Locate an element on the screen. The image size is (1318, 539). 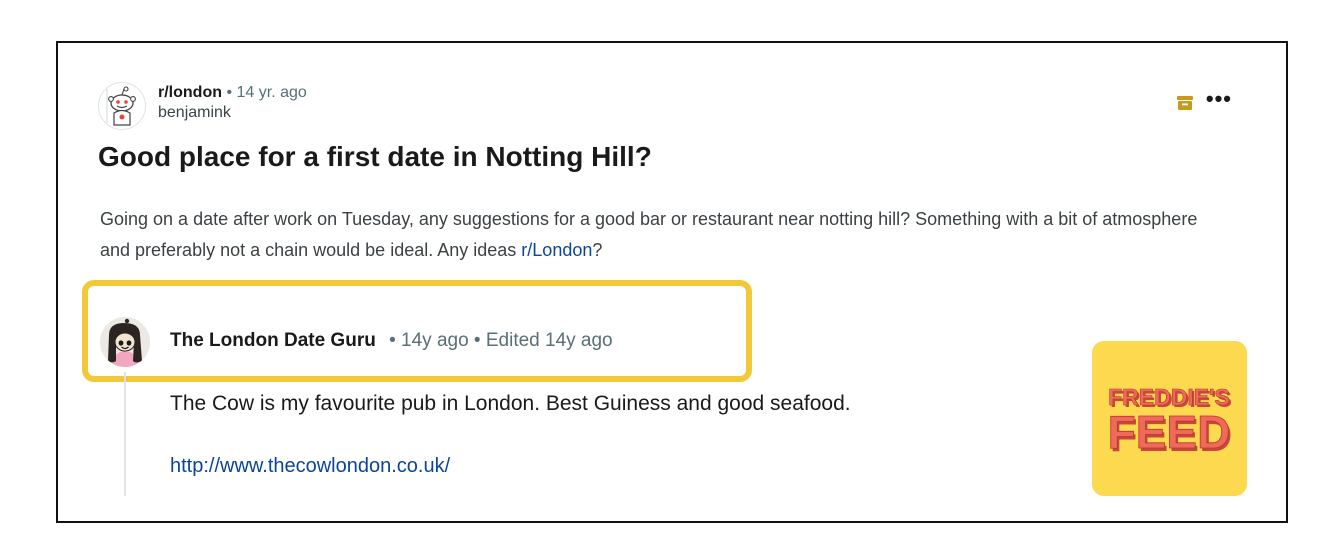
commenter-snoo-icon is located at coordinates (125, 342).